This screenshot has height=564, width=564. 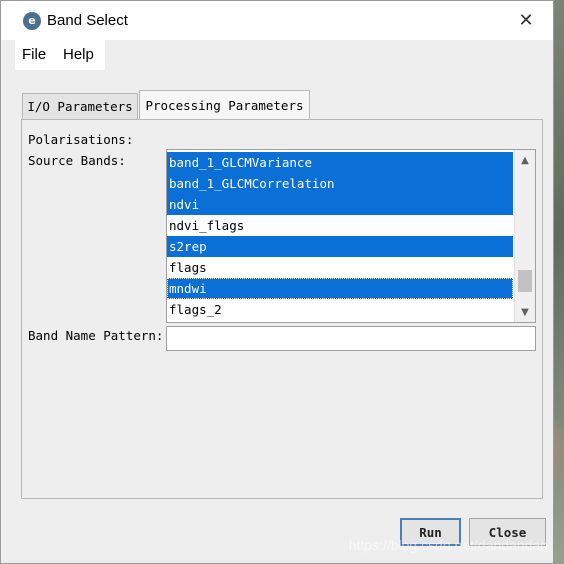 What do you see at coordinates (351, 338) in the screenshot?
I see `band-name-pattern-field` at bounding box center [351, 338].